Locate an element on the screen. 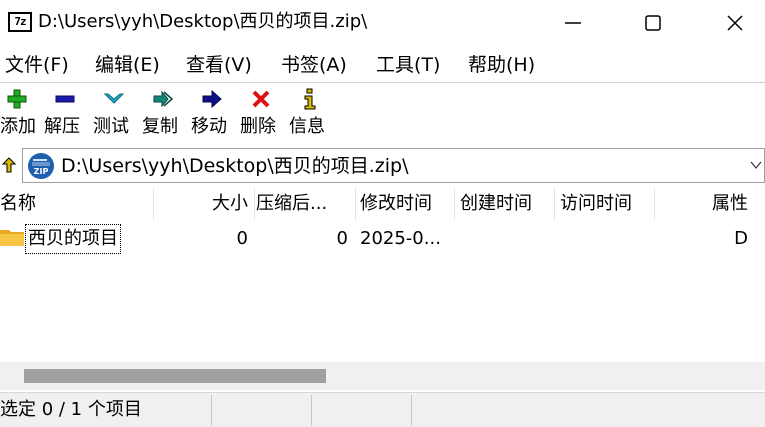 The height and width of the screenshot is (427, 765). address-bar: ZIP D:\Users\yyh\Desktop\西贝的项目.zip\ is located at coordinates (382, 166).